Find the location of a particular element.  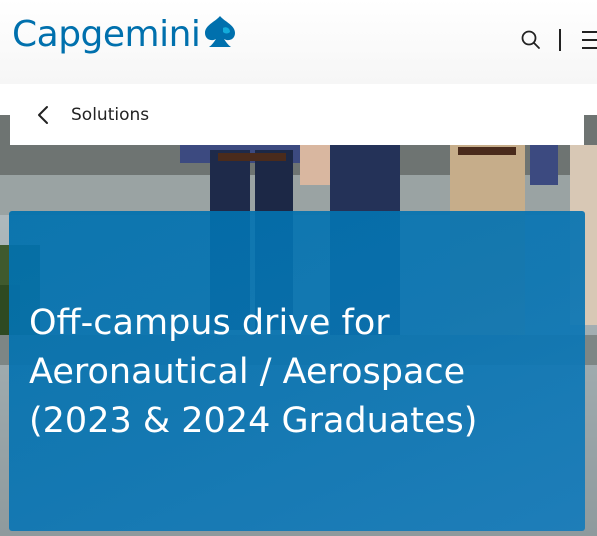

title-line-3: (2023 & 2024 Graduates) is located at coordinates (253, 421).